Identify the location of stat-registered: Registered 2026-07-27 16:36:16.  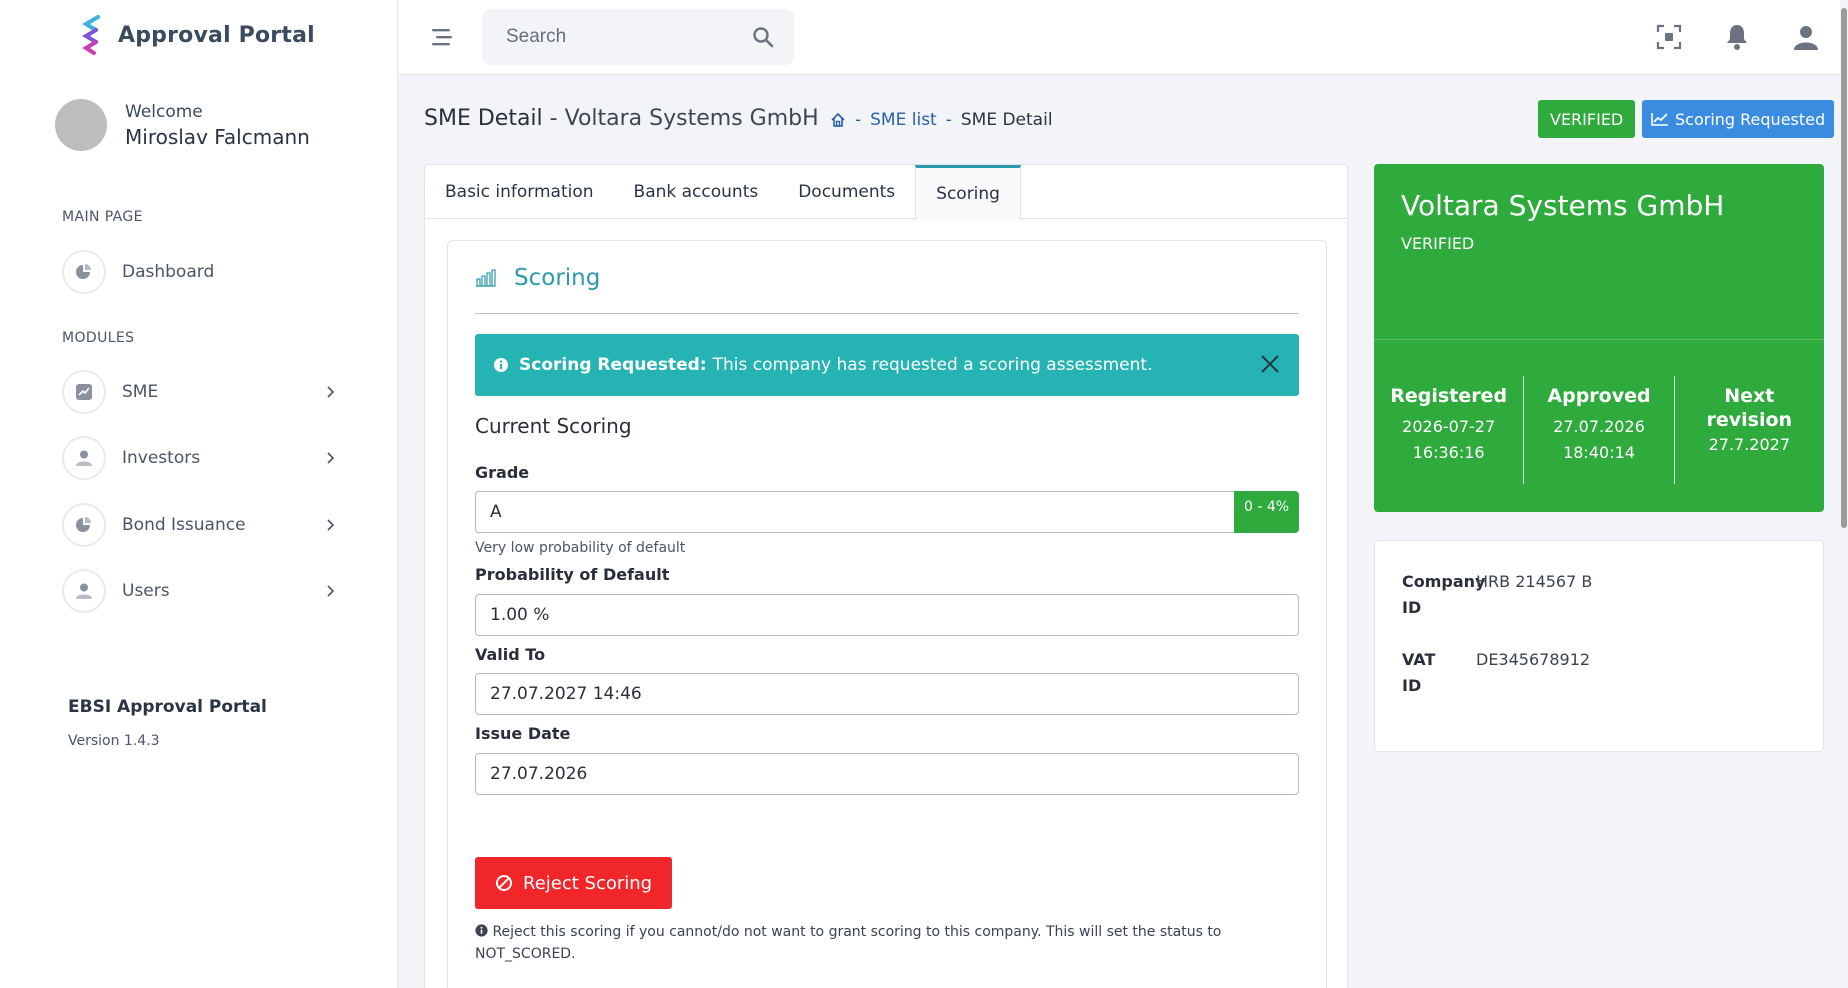
(1449, 430).